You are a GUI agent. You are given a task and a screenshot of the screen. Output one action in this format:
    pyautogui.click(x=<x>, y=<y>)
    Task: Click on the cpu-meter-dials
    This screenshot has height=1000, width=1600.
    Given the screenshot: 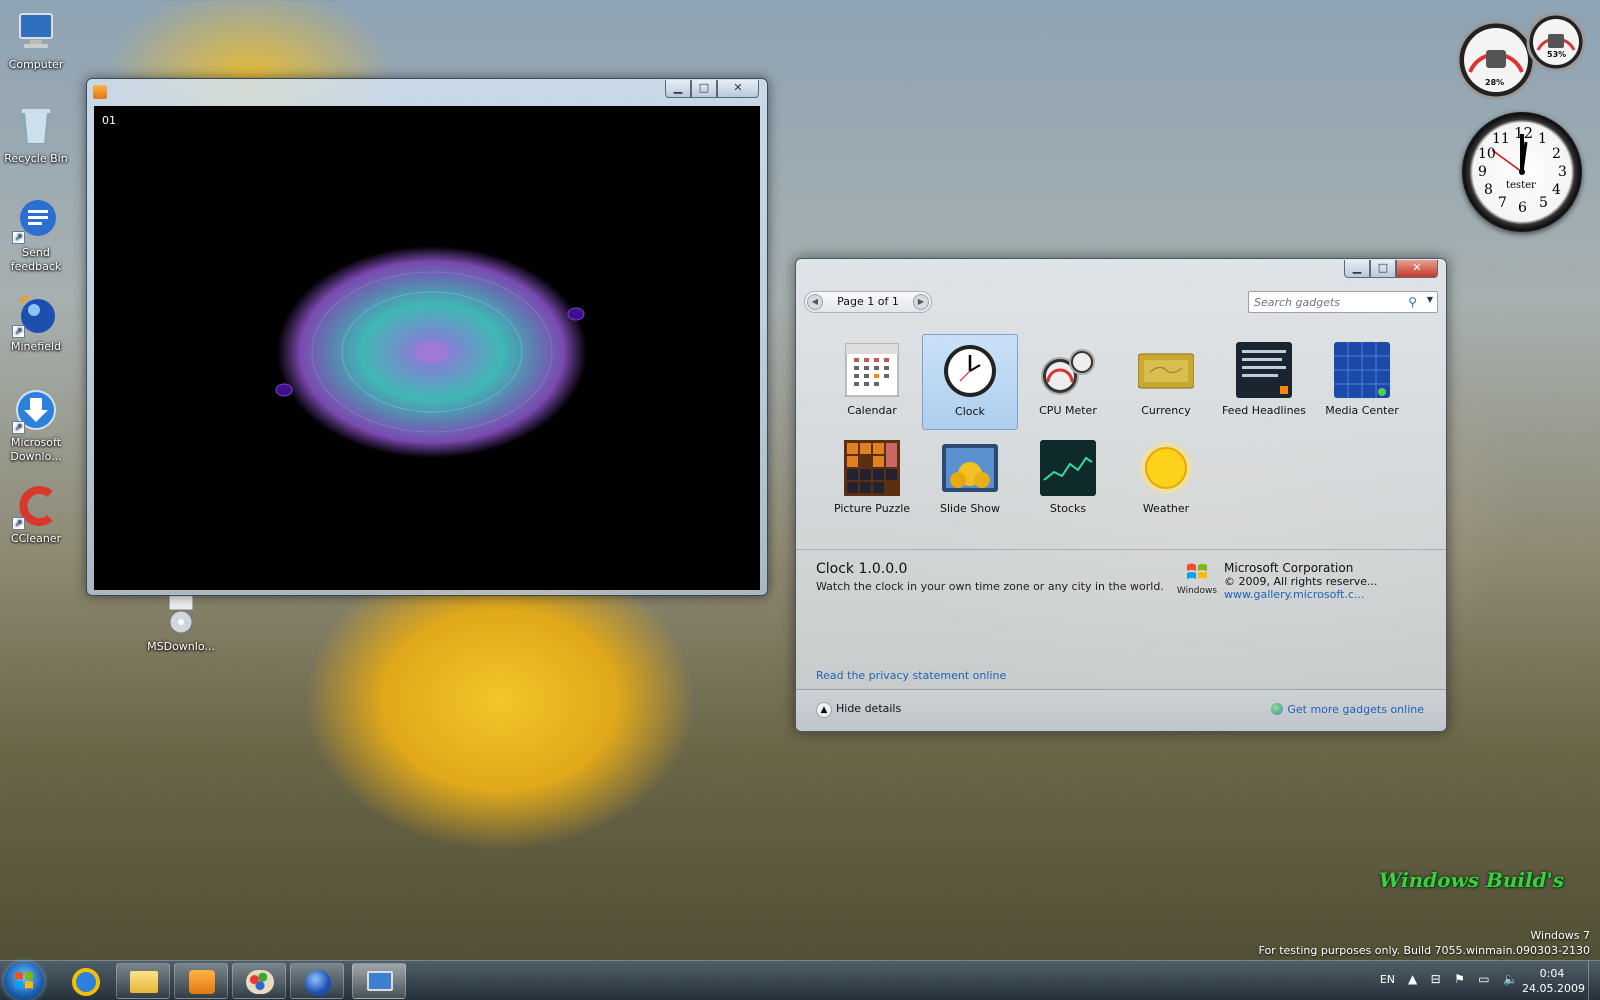 What is the action you would take?
    pyautogui.click(x=1521, y=56)
    